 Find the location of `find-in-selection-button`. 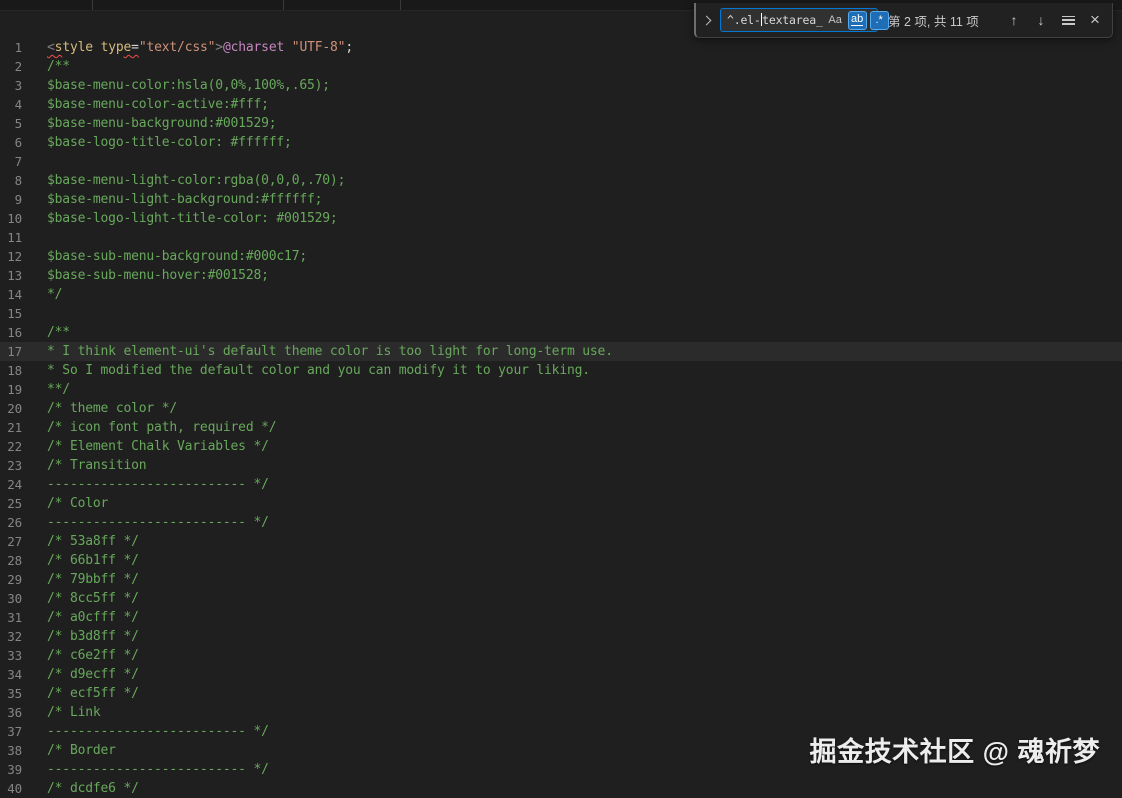

find-in-selection-button is located at coordinates (1068, 20).